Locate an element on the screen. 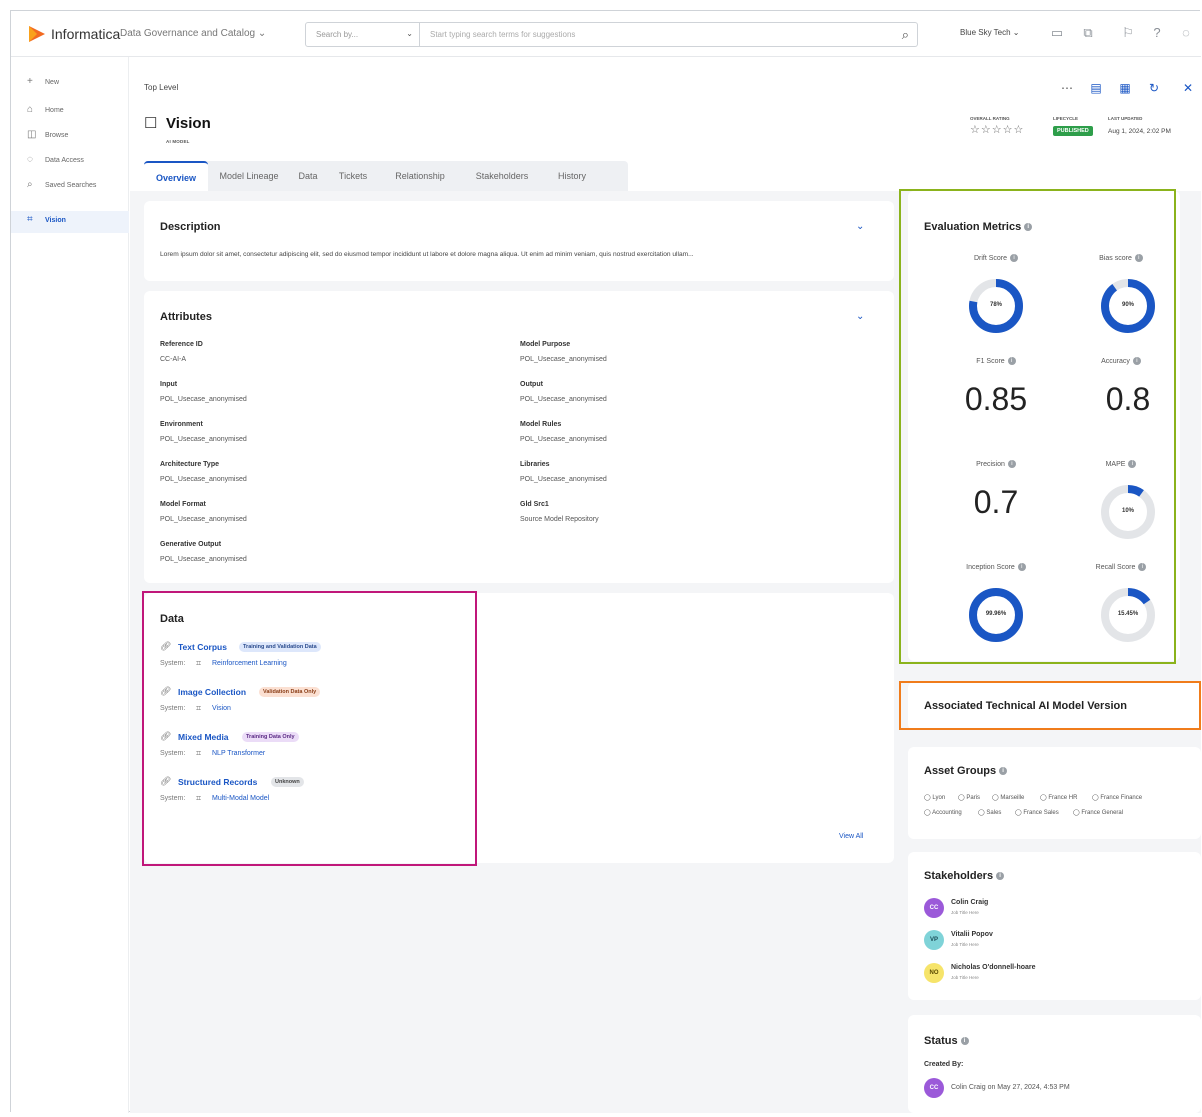  breadcrumb: Top Level is located at coordinates (161, 87).